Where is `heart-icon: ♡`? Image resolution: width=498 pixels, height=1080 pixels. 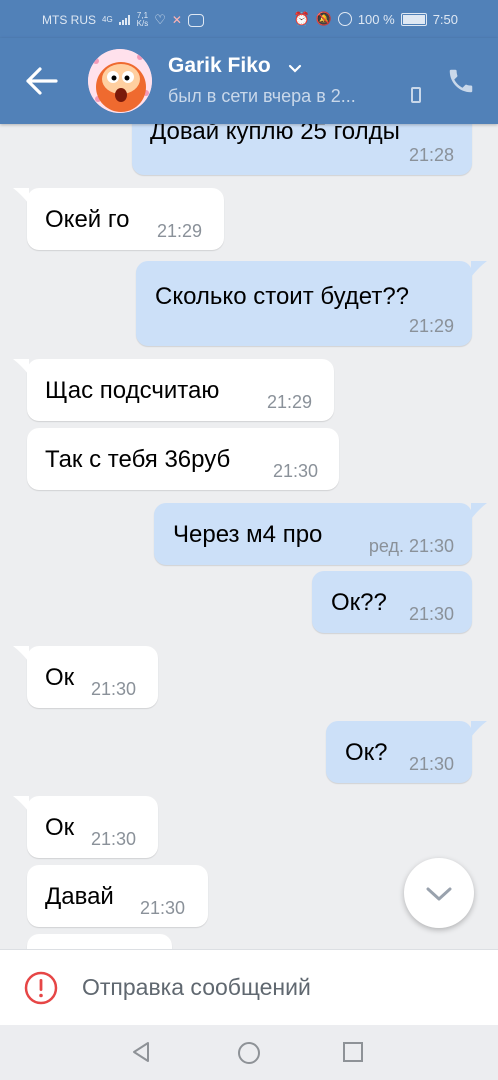 heart-icon: ♡ is located at coordinates (160, 19).